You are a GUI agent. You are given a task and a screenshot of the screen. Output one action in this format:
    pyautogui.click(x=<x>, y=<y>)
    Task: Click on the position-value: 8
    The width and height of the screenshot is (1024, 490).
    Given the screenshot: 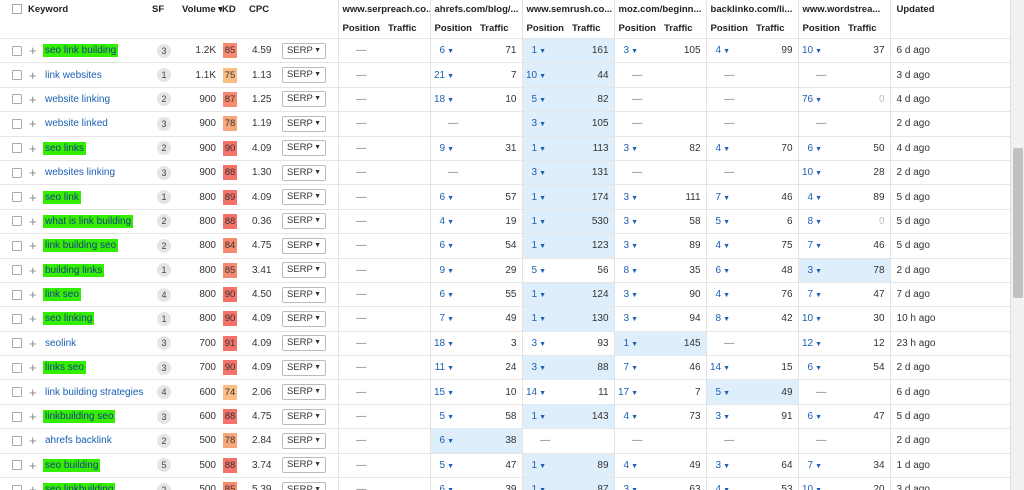 What is the action you would take?
    pyautogui.click(x=811, y=221)
    